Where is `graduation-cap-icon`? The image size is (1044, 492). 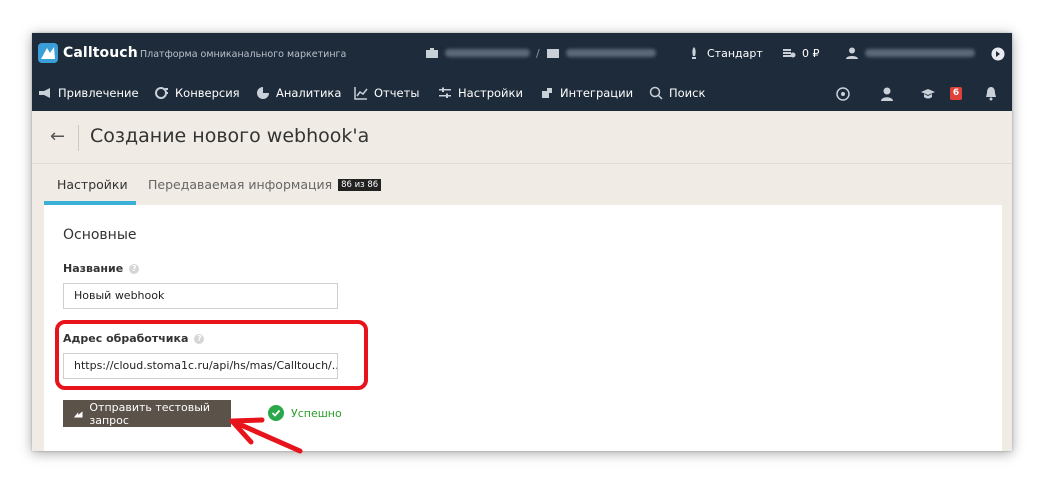 graduation-cap-icon is located at coordinates (928, 94).